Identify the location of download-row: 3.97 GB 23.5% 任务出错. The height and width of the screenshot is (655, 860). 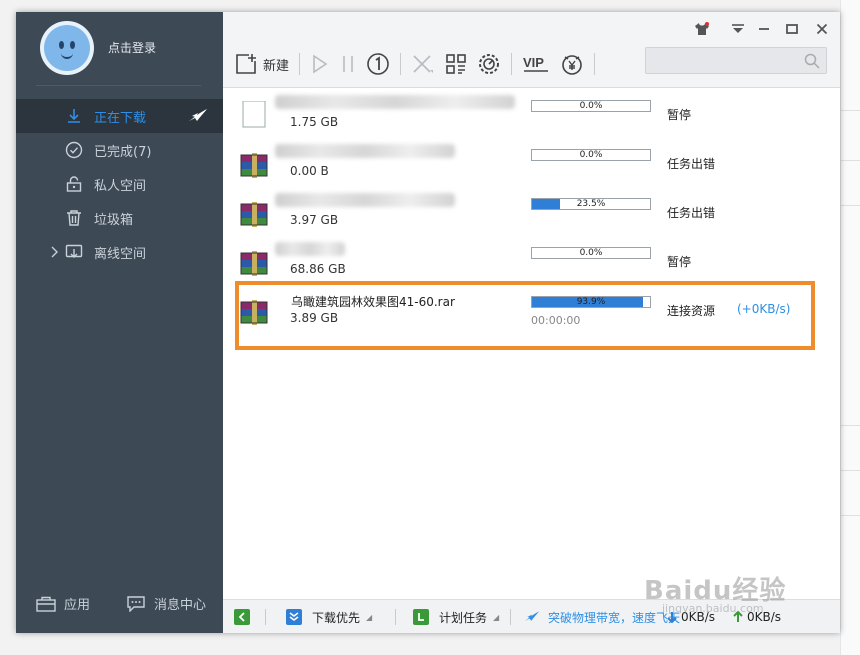
(531, 211).